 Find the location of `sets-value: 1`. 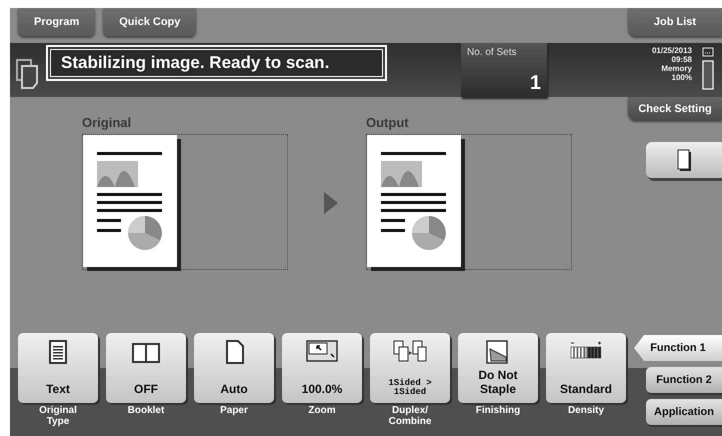

sets-value: 1 is located at coordinates (535, 83).